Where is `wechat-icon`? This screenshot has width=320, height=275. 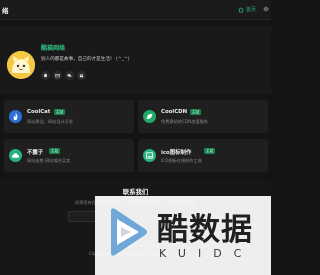
wechat-icon is located at coordinates (69, 75).